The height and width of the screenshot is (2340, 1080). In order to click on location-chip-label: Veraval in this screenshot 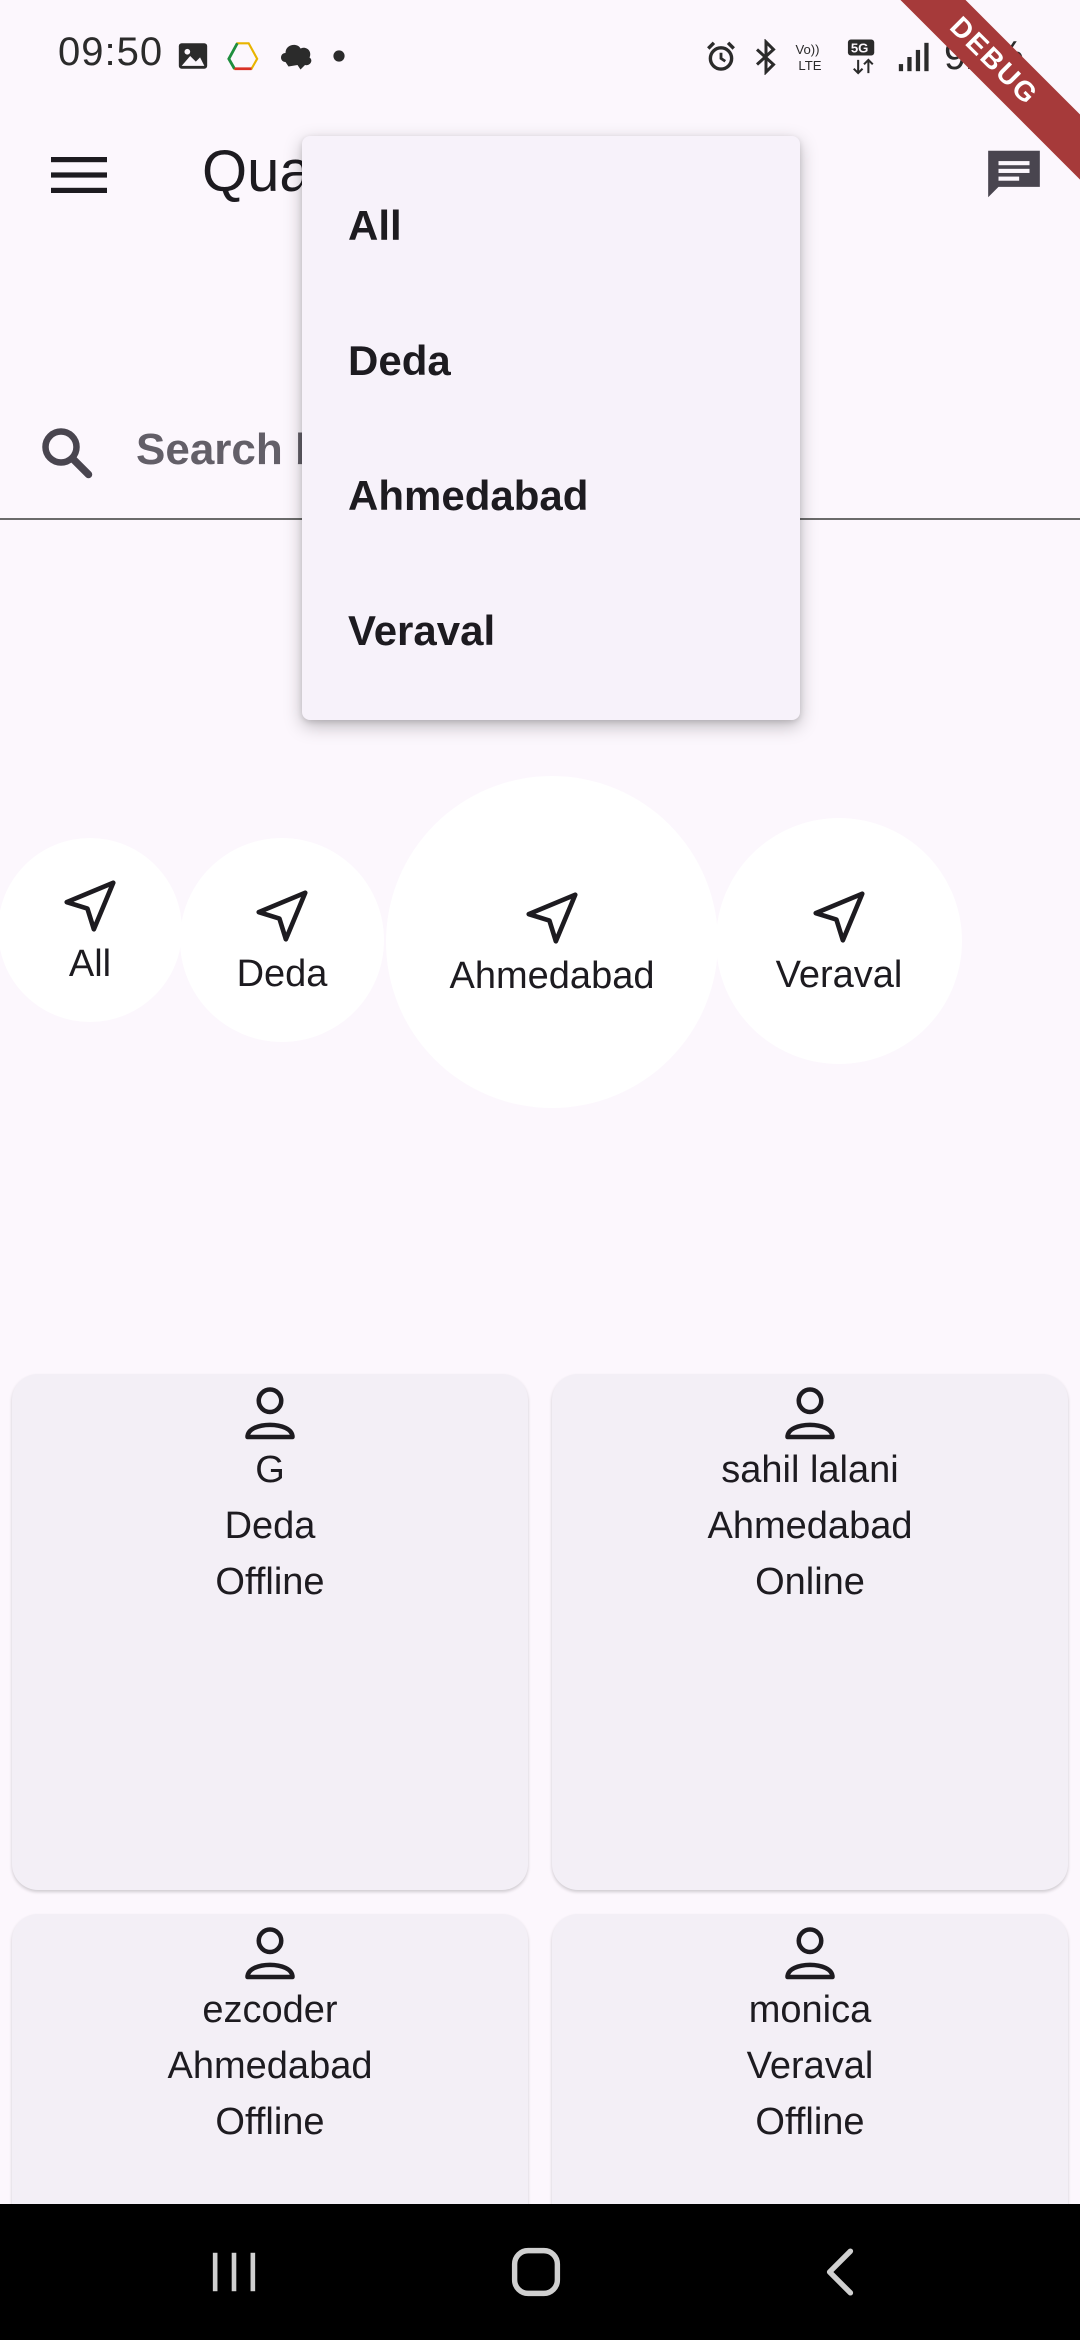, I will do `click(839, 974)`.